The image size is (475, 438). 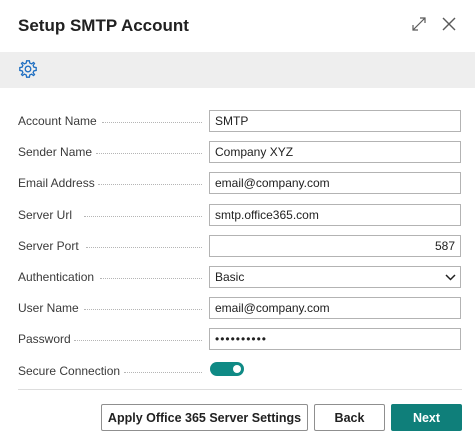 I want to click on user-name-field: email@company.com, so click(x=335, y=308).